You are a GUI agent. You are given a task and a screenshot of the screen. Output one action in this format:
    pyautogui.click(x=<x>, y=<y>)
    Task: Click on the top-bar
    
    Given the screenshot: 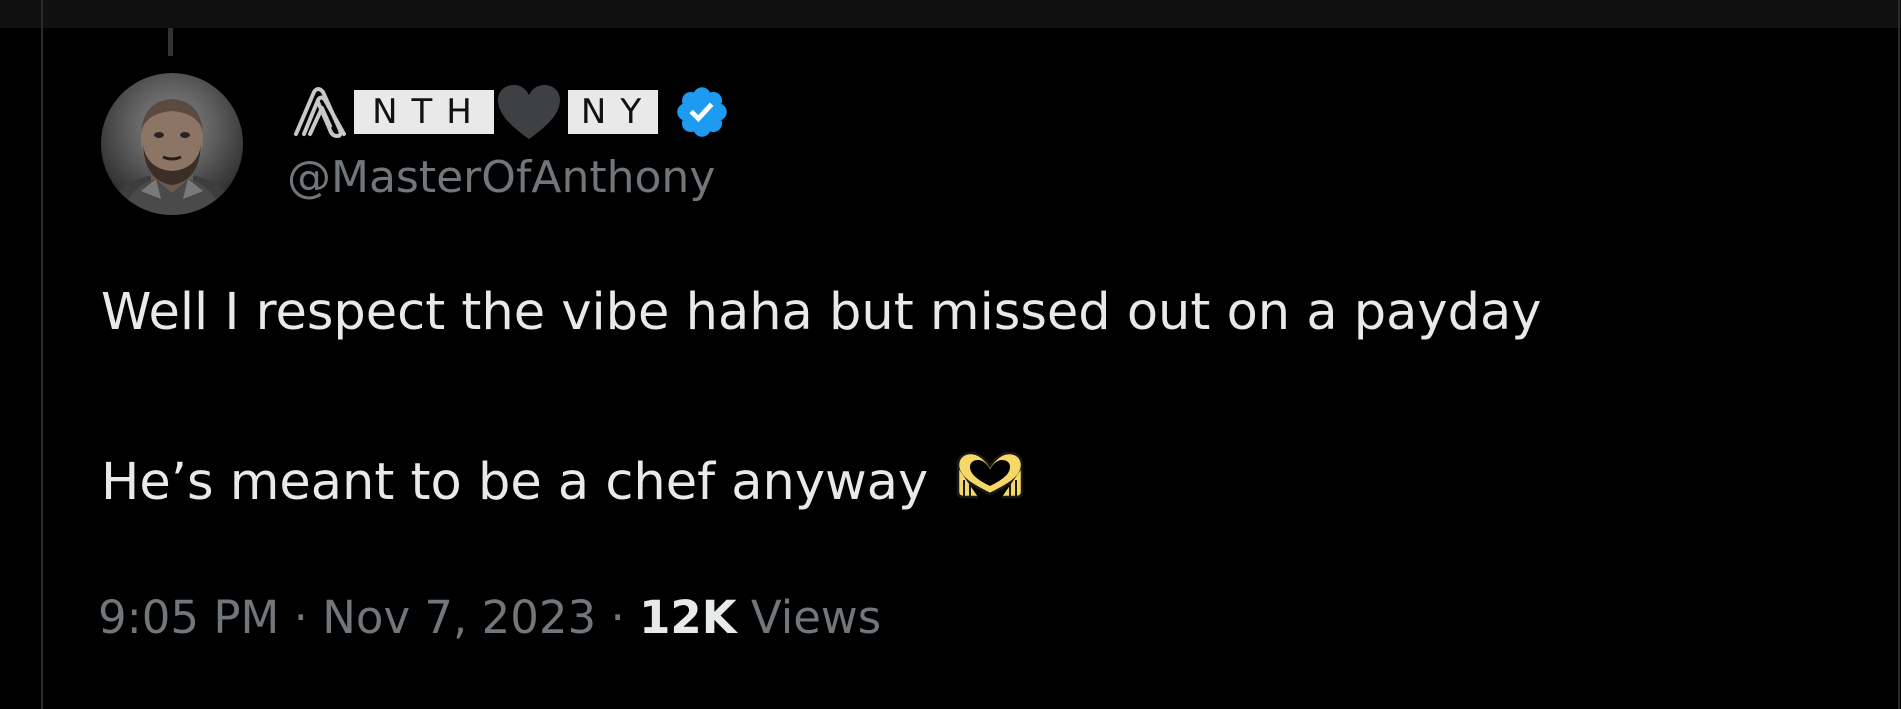 What is the action you would take?
    pyautogui.click(x=950, y=14)
    